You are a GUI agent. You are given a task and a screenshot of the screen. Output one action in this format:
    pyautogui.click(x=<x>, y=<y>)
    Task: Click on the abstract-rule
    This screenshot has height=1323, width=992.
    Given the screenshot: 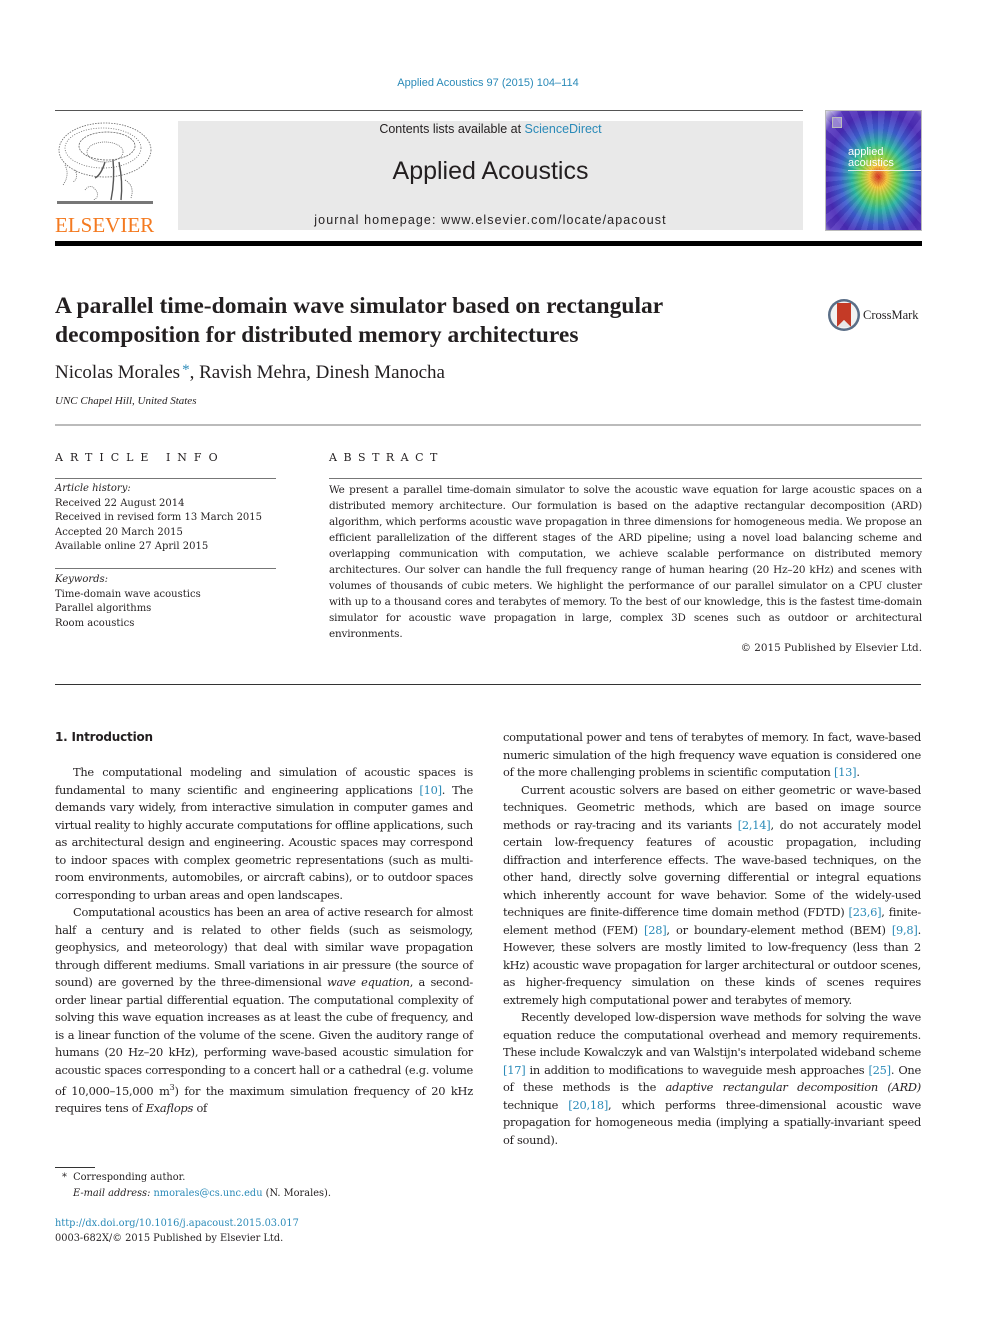 What is the action you would take?
    pyautogui.click(x=625, y=478)
    